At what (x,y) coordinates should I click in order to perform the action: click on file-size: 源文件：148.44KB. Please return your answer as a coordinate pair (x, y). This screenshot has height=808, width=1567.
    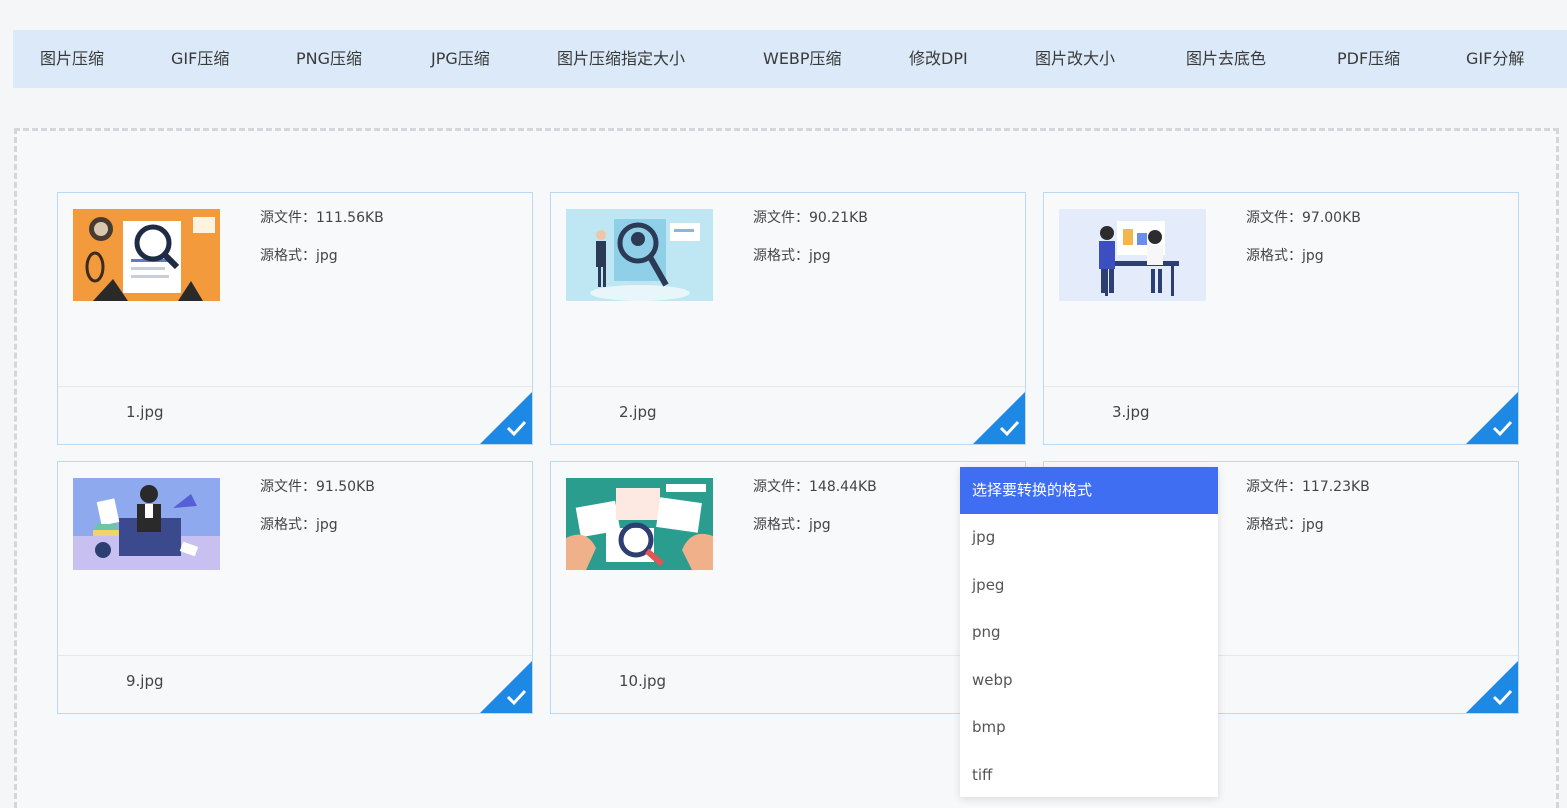
    Looking at the image, I should click on (815, 487).